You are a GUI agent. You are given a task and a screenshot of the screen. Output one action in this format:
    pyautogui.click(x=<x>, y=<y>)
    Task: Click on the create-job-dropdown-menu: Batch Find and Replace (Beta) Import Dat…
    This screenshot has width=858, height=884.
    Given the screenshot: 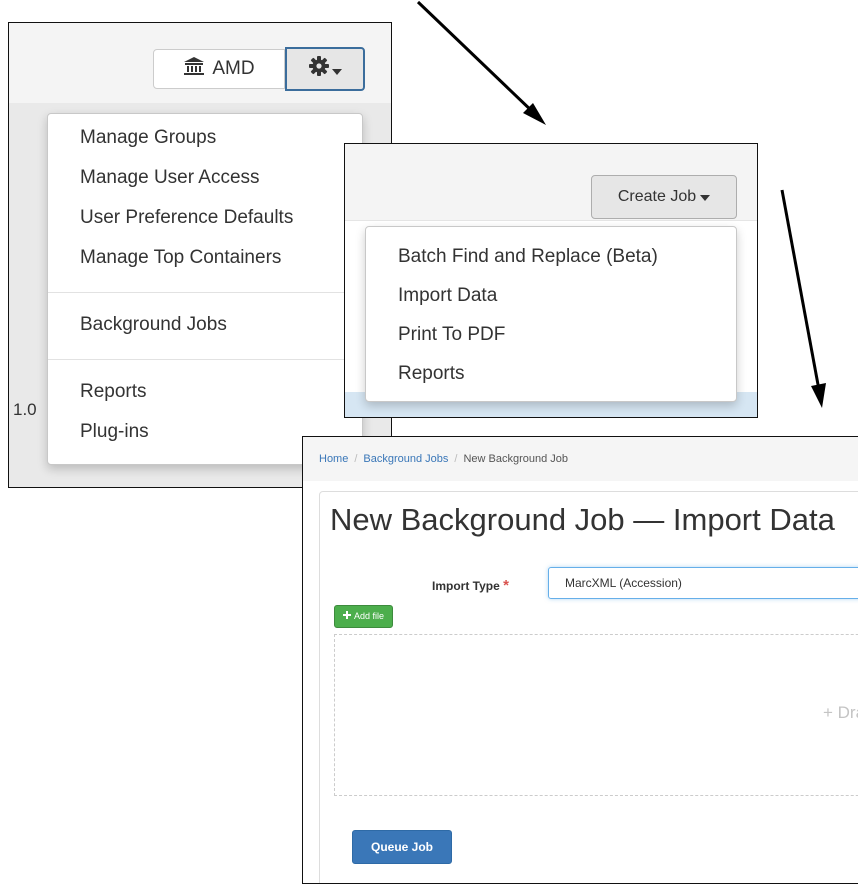 What is the action you would take?
    pyautogui.click(x=551, y=314)
    